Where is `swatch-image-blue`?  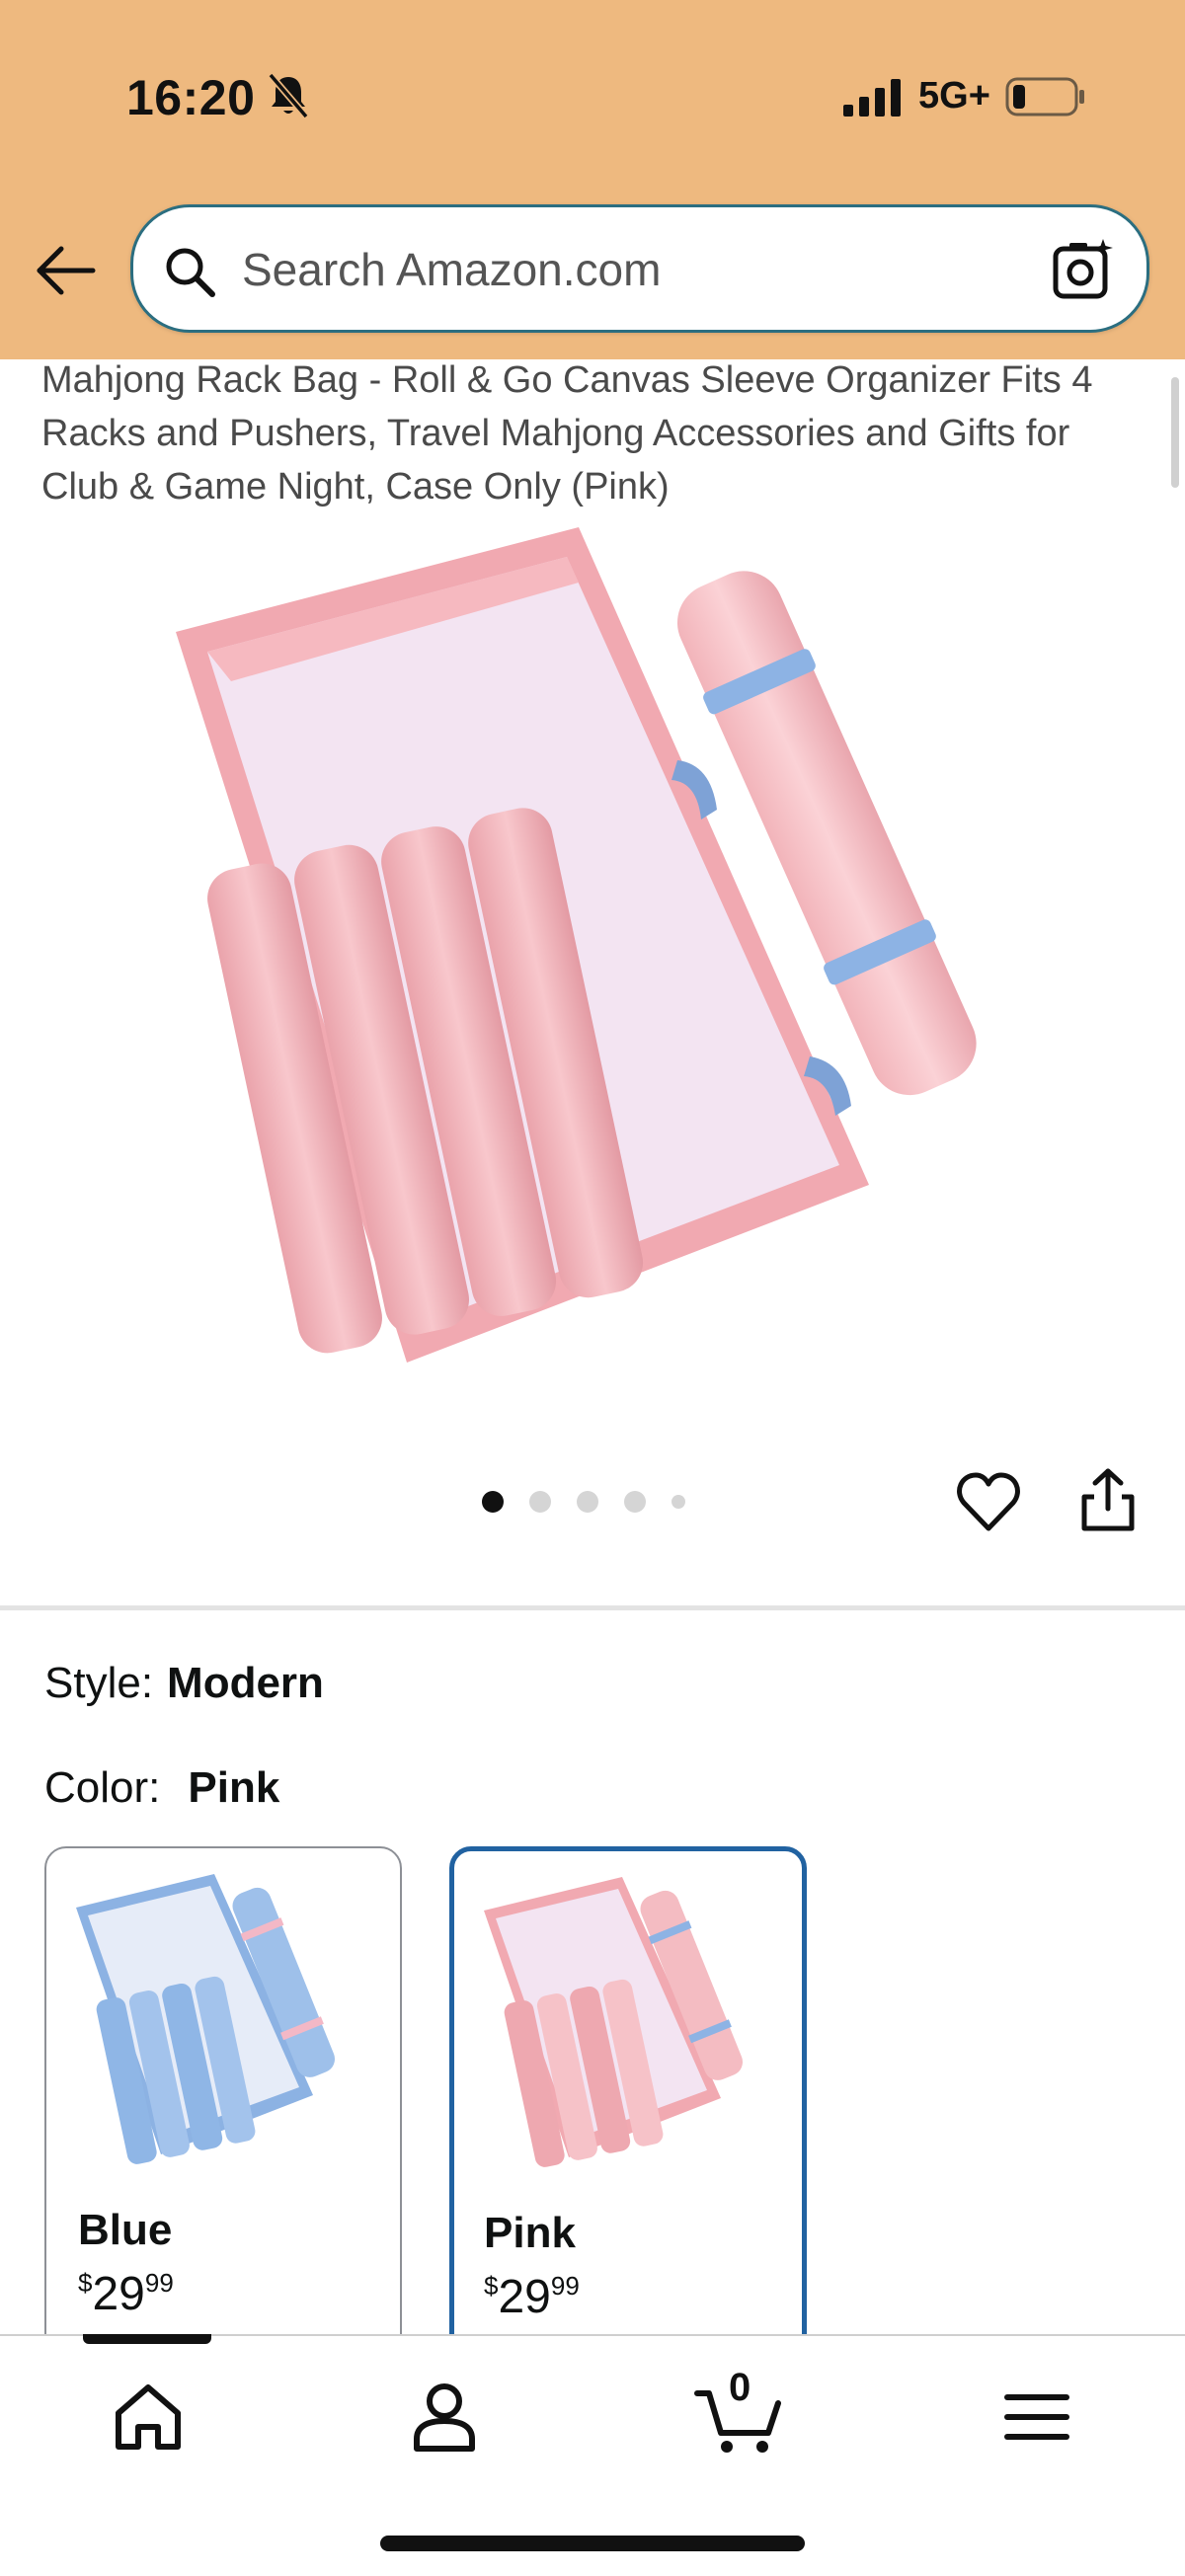 swatch-image-blue is located at coordinates (206, 2019).